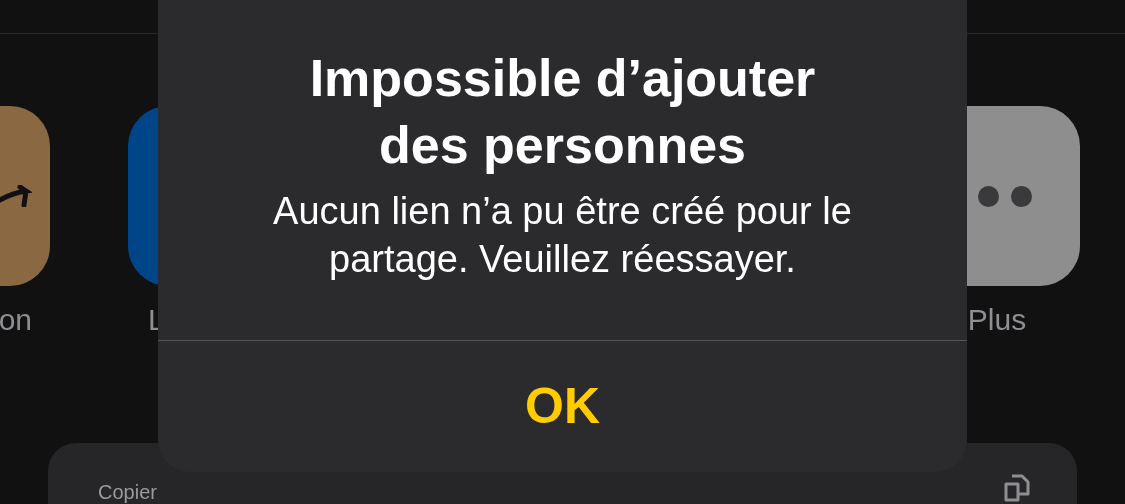 Image resolution: width=1125 pixels, height=504 pixels. Describe the element at coordinates (562, 235) in the screenshot. I see `alert-message: Aucun lien n’a pu être créé pour le partage. Veuillez réessayer.` at that location.